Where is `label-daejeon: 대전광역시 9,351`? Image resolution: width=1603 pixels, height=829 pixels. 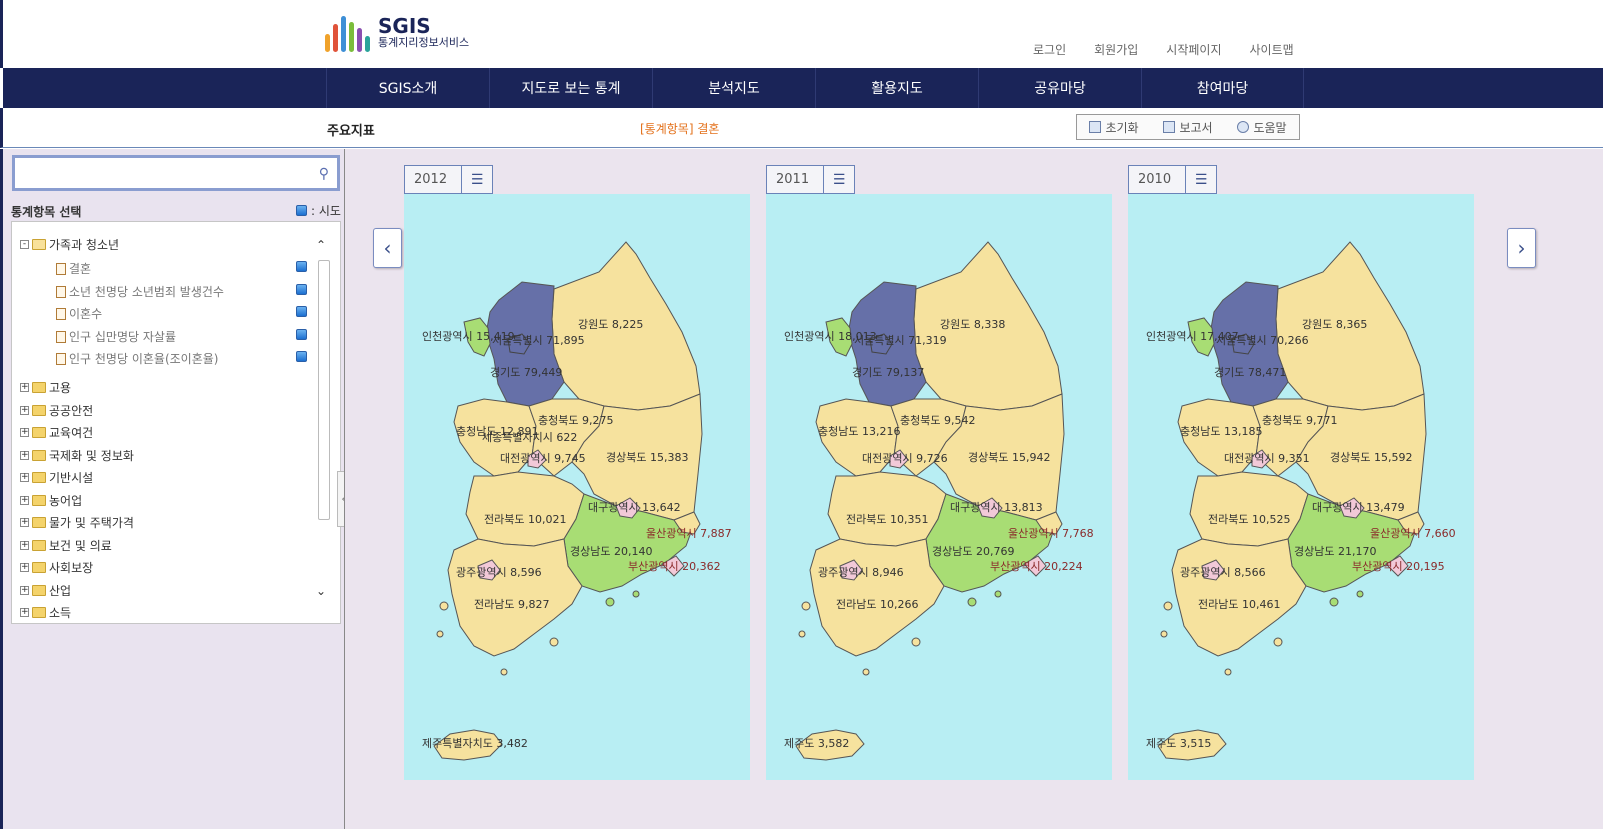
label-daejeon: 대전광역시 9,351 is located at coordinates (1267, 458).